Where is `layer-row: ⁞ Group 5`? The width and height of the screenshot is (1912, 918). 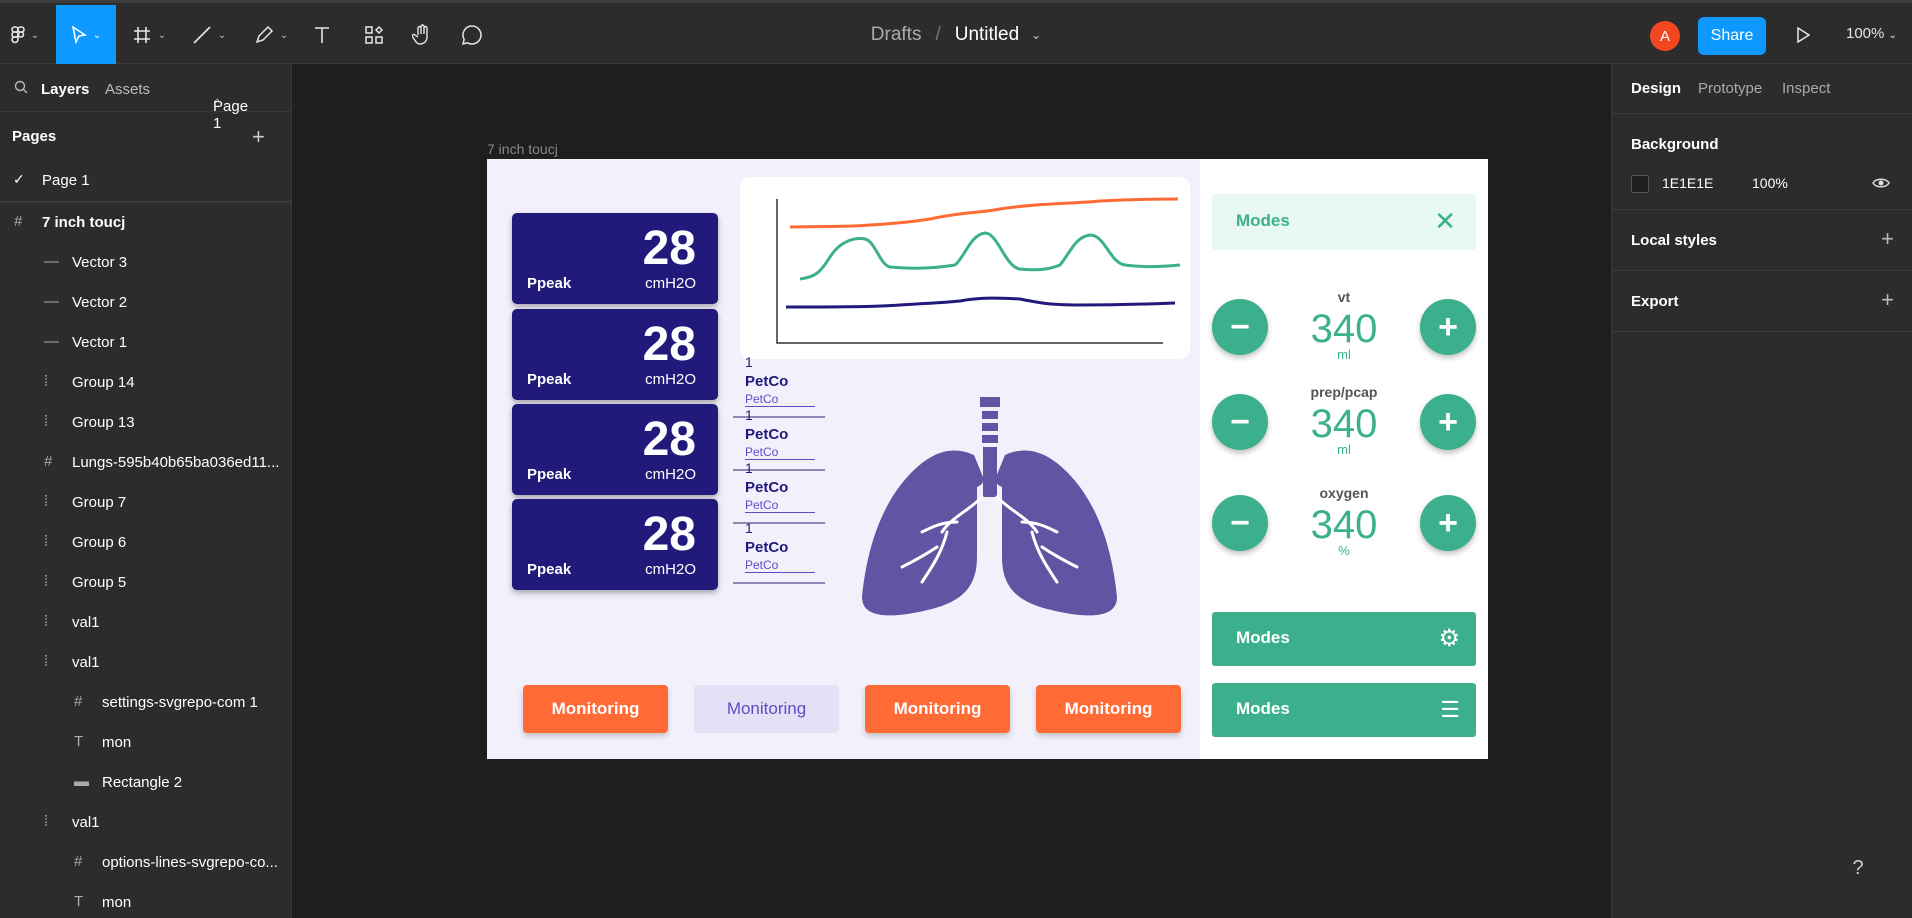 layer-row: ⁞ Group 5 is located at coordinates (145, 583).